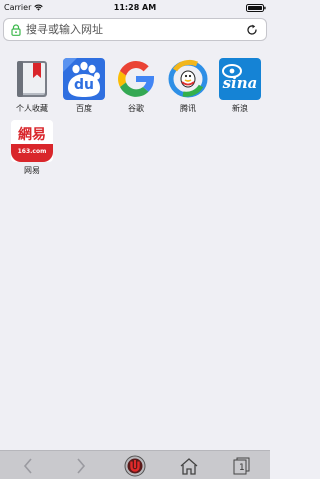 This screenshot has width=320, height=479. Describe the element at coordinates (256, 8) in the screenshot. I see `battery-icon` at that location.